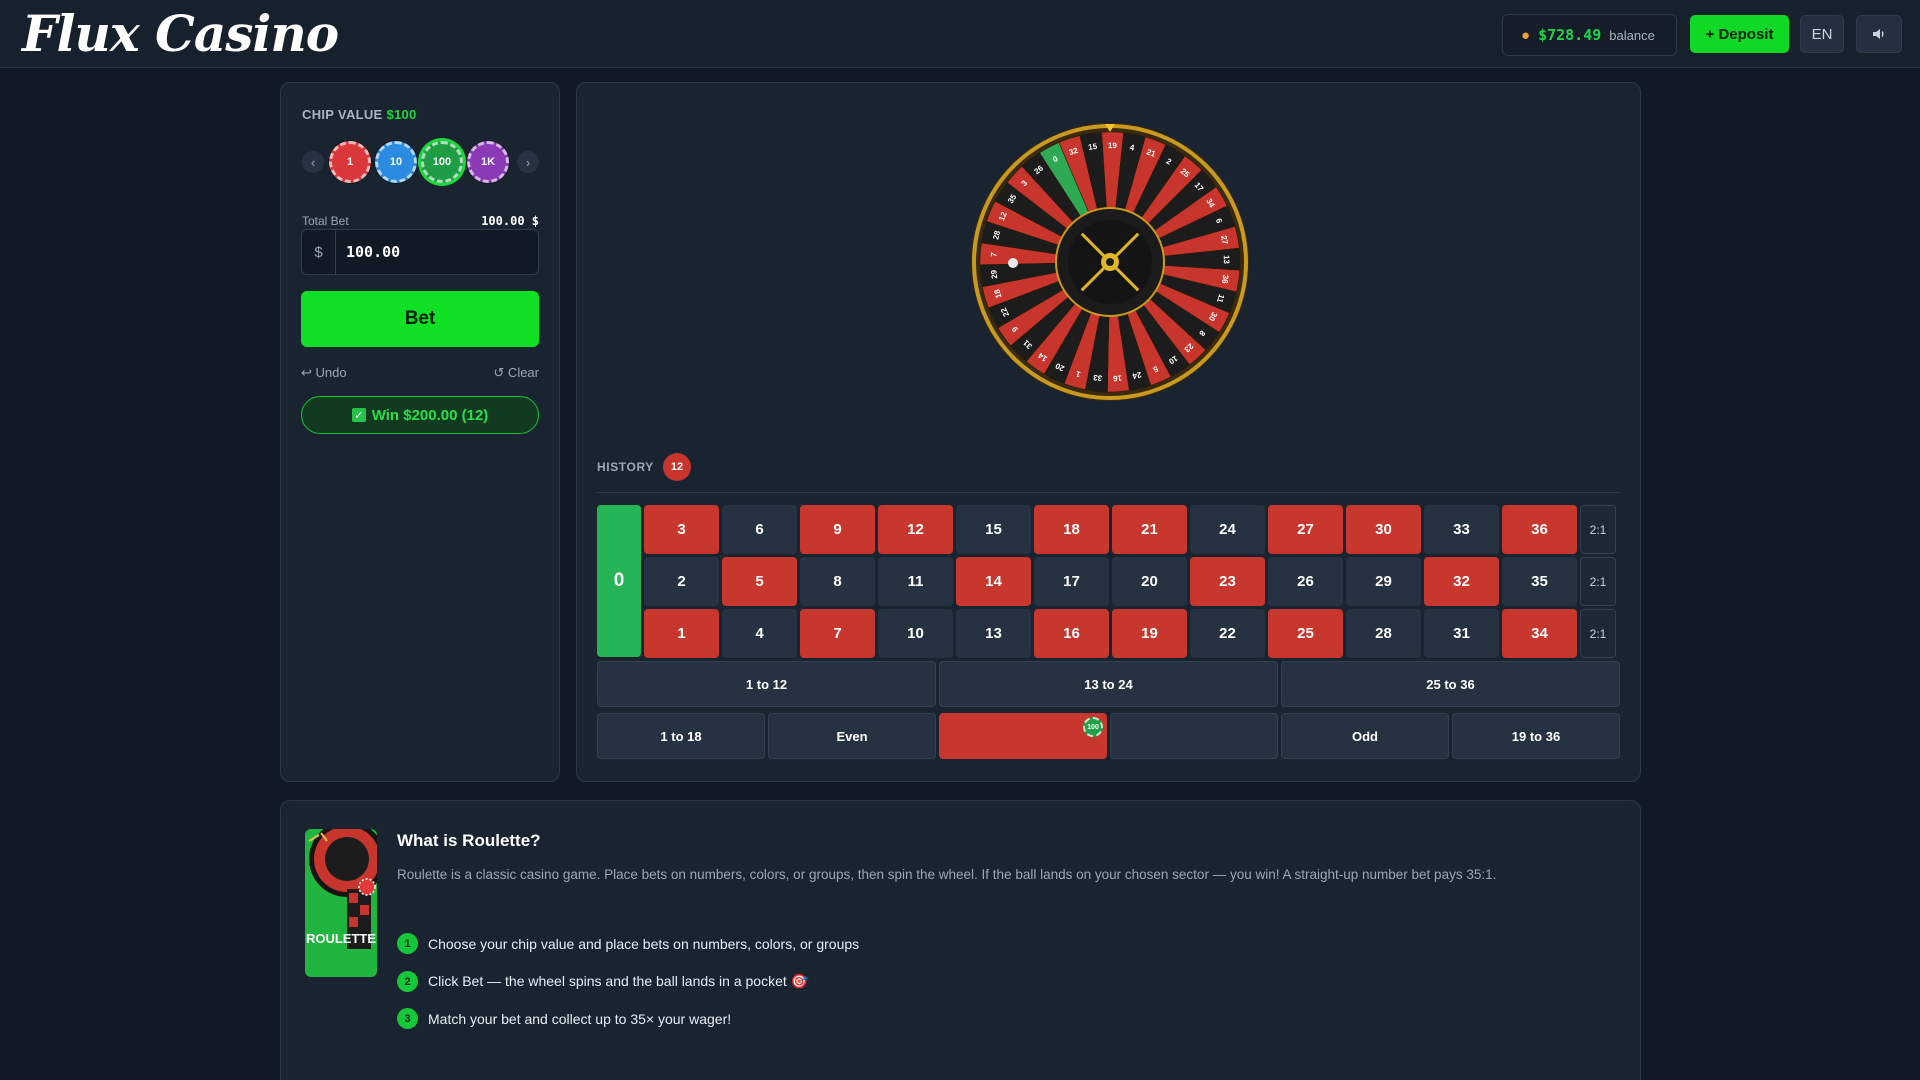 This screenshot has height=1080, width=1920. Describe the element at coordinates (1013, 263) in the screenshot. I see `roulette-ball` at that location.